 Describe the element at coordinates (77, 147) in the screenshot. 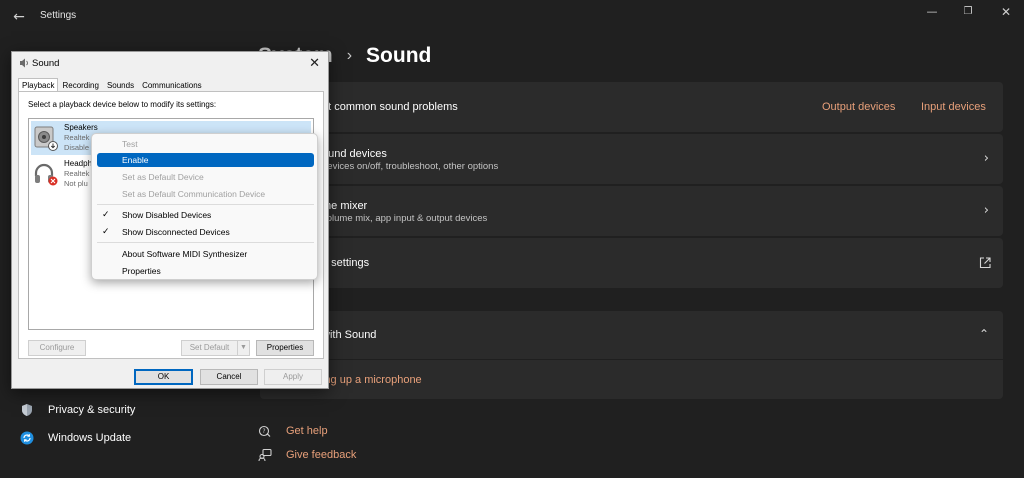

I see `device-status: Disable` at that location.